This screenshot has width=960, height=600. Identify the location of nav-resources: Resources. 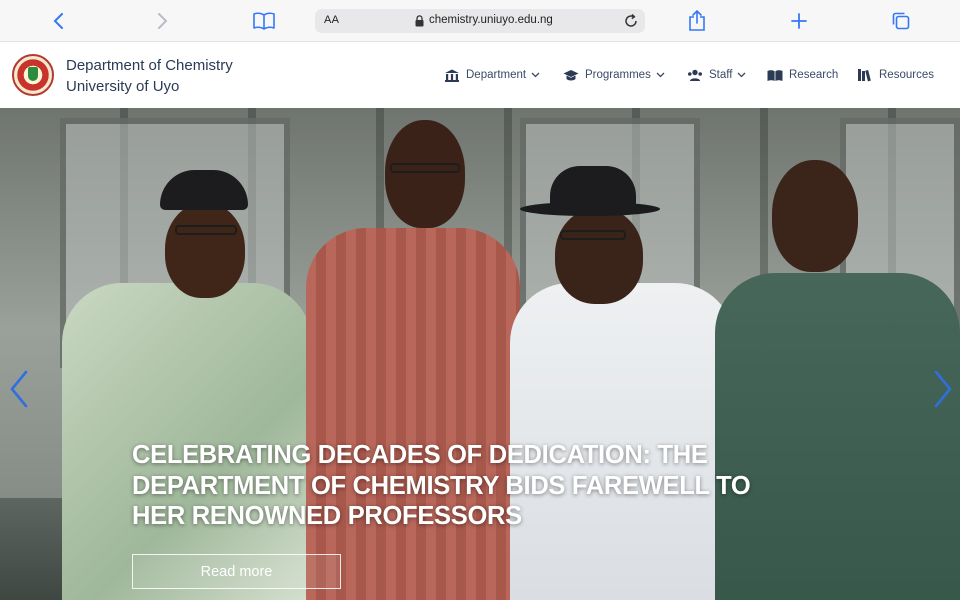
(895, 75).